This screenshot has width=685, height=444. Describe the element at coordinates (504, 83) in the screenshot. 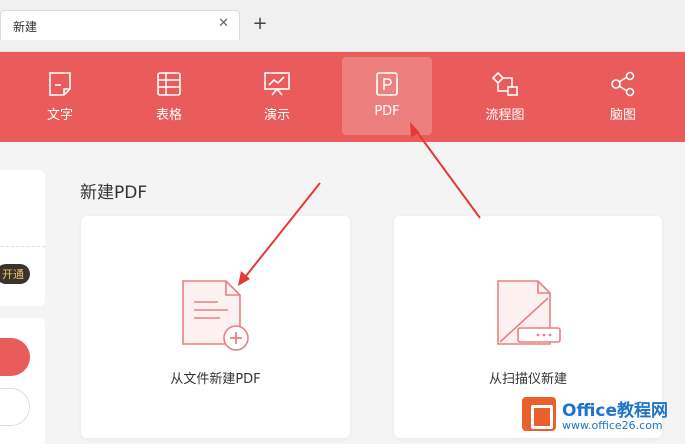

I see `flowchart-icon` at that location.